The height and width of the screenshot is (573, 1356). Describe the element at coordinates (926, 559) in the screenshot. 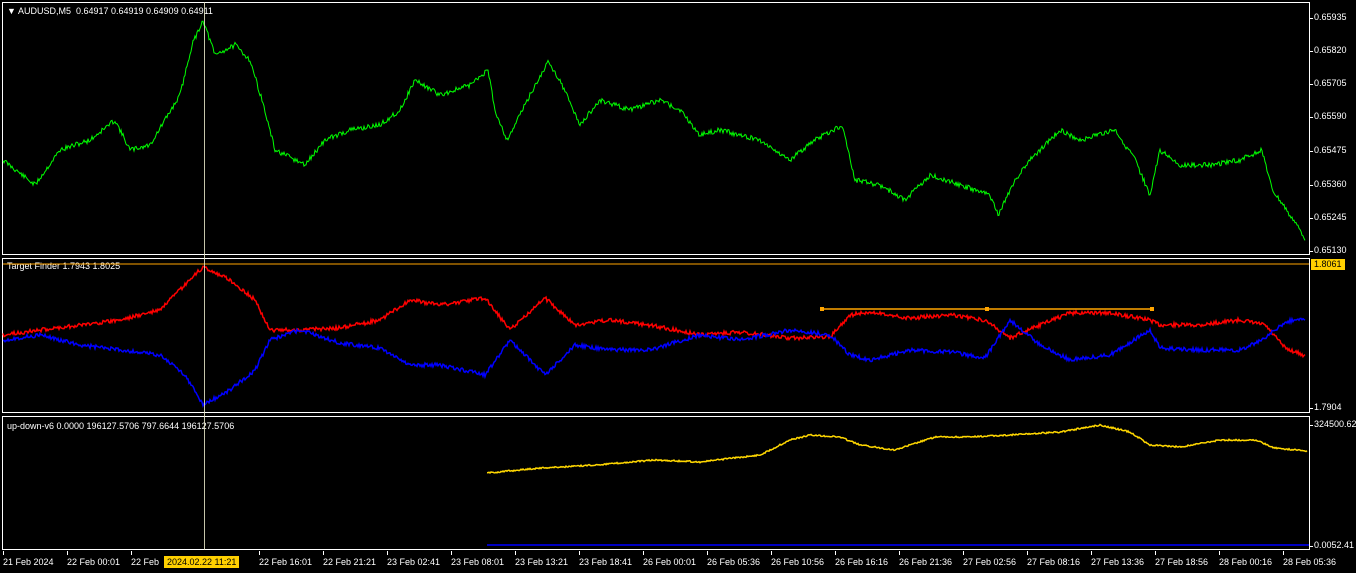

I see `time-tick: 26 Feb 21:36` at that location.